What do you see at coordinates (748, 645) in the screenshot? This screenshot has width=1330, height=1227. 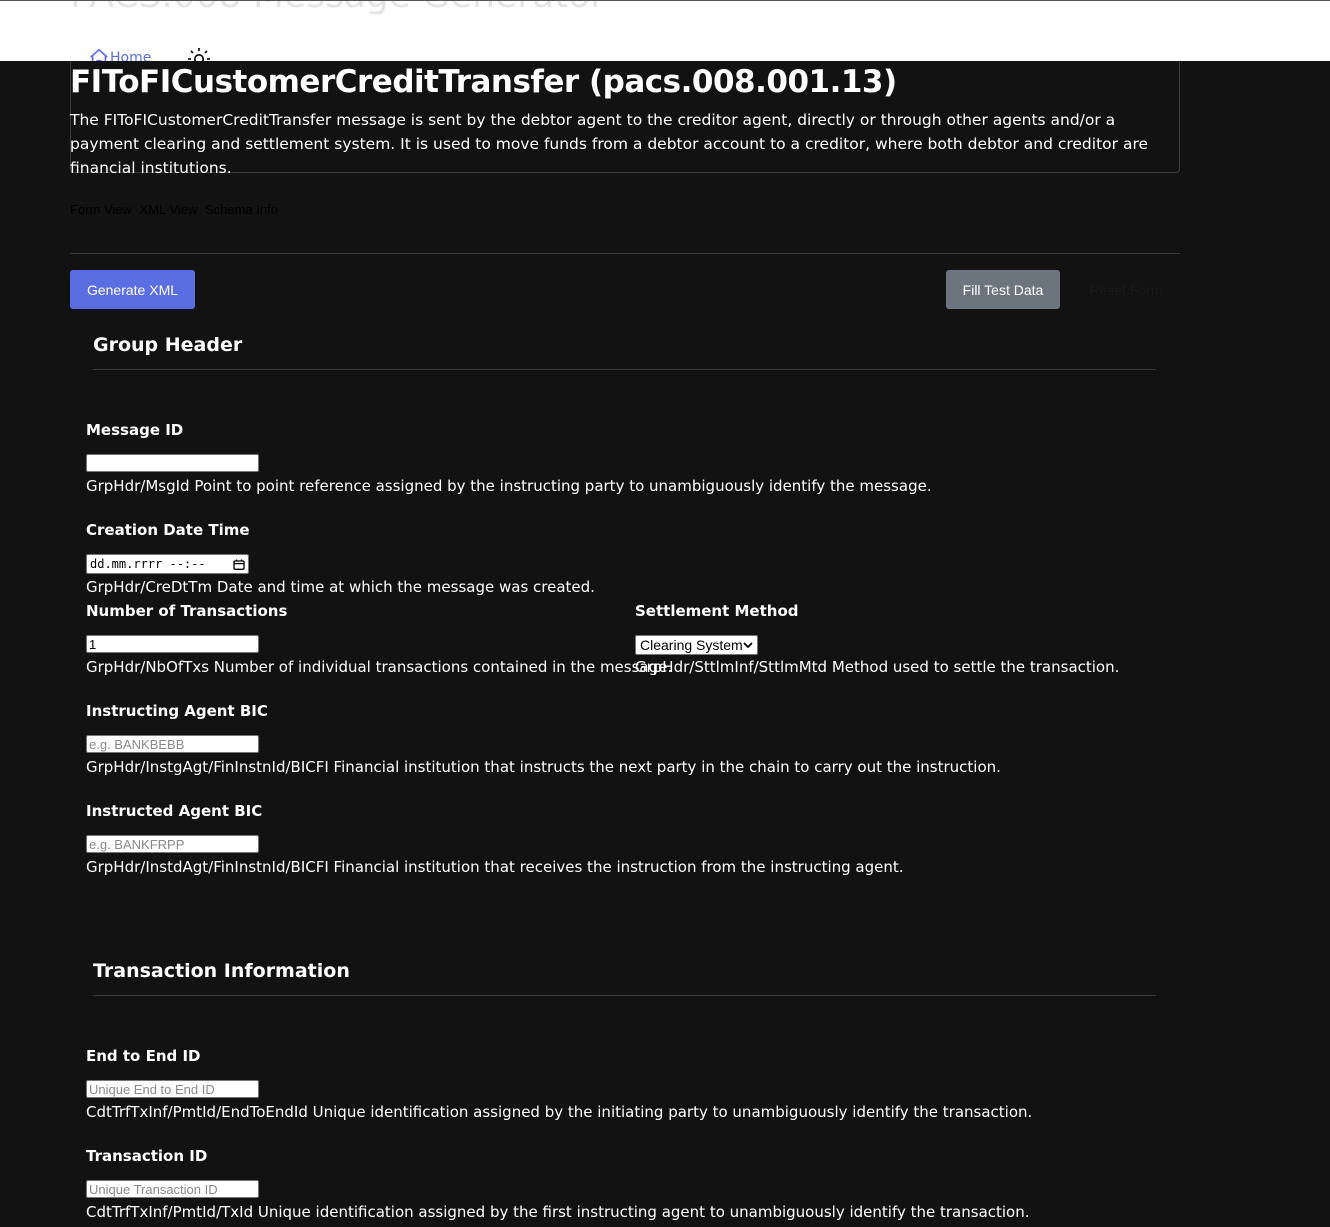 I see `chevron-down-icon` at bounding box center [748, 645].